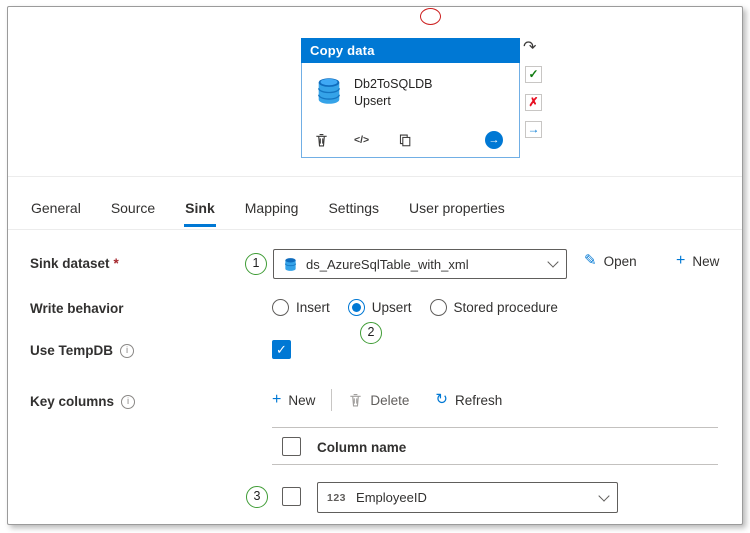 This screenshot has height=533, width=750. Describe the element at coordinates (410, 50) in the screenshot. I see `activity-card-title: Copy data` at that location.